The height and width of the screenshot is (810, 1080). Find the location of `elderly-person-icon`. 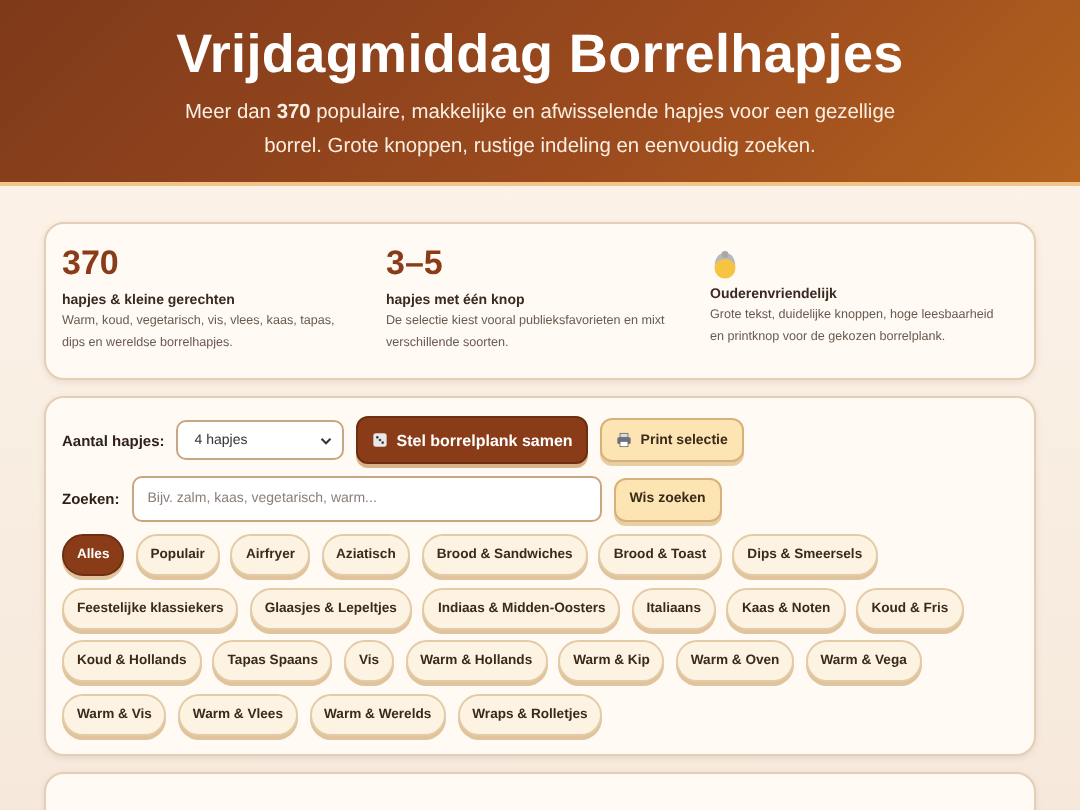

elderly-person-icon is located at coordinates (725, 265).